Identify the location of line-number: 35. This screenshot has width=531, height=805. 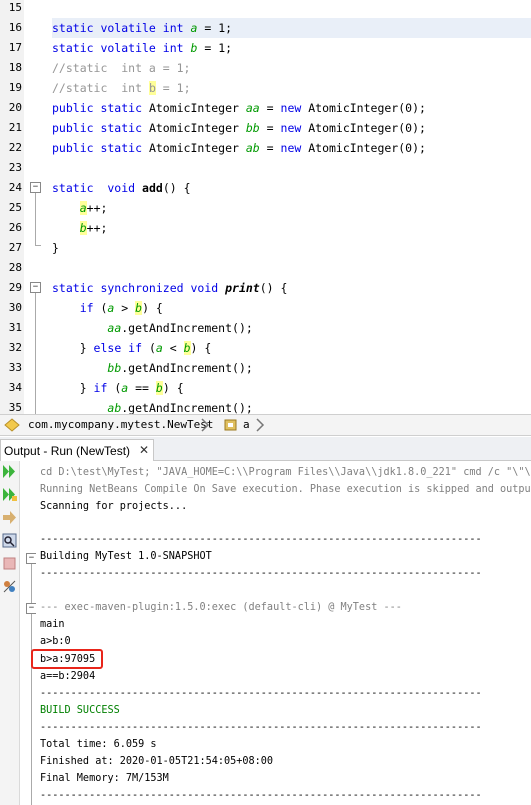
(15, 407).